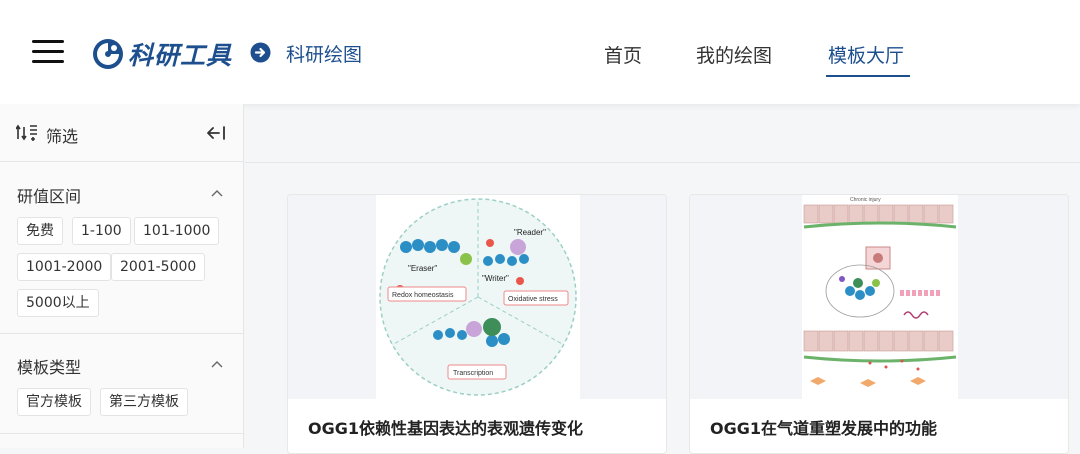  What do you see at coordinates (180, 55) in the screenshot?
I see `brand-name: 科研工具` at bounding box center [180, 55].